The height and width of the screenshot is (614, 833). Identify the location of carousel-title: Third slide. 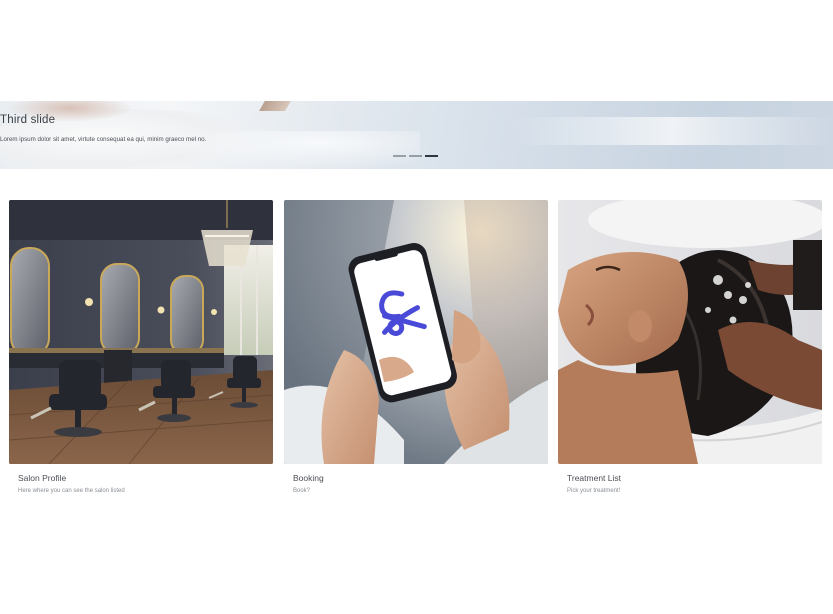
(28, 120).